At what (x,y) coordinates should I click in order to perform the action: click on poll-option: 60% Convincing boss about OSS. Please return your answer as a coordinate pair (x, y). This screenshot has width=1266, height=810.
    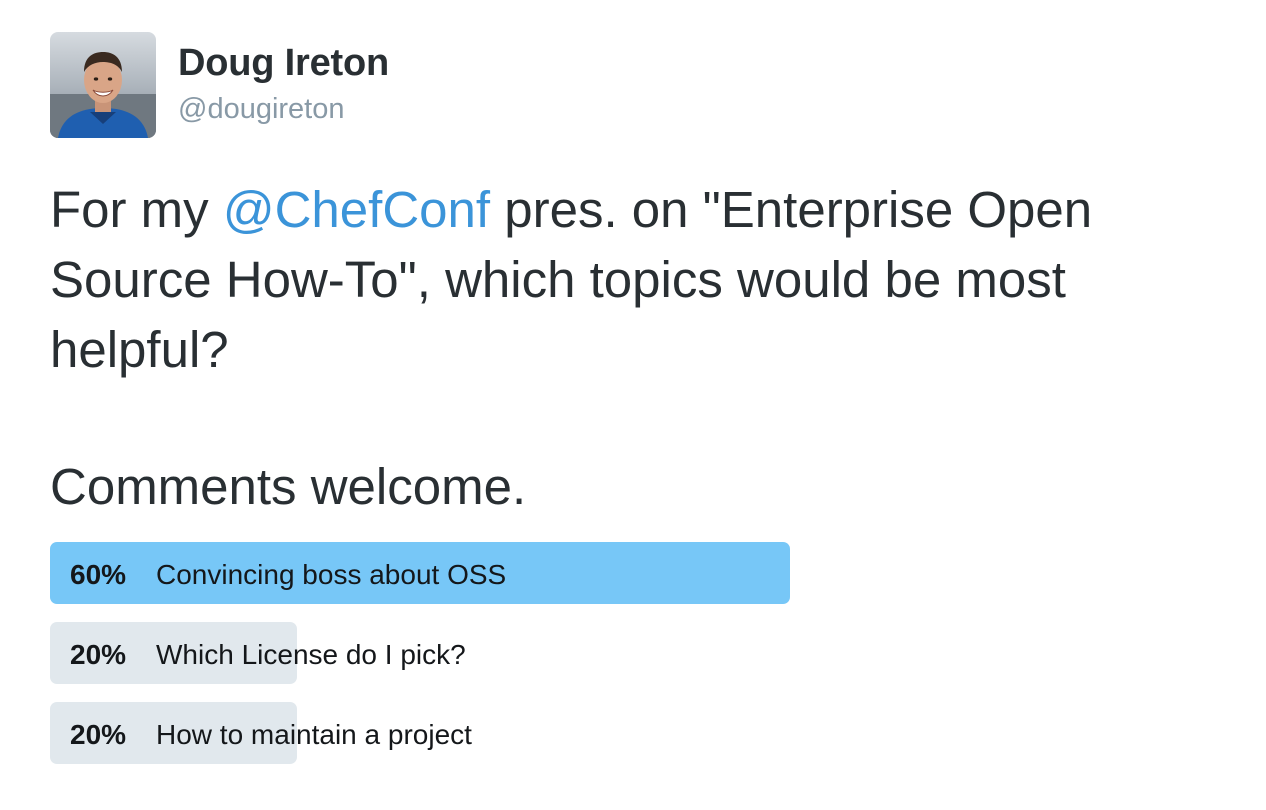
    Looking at the image, I should click on (550, 573).